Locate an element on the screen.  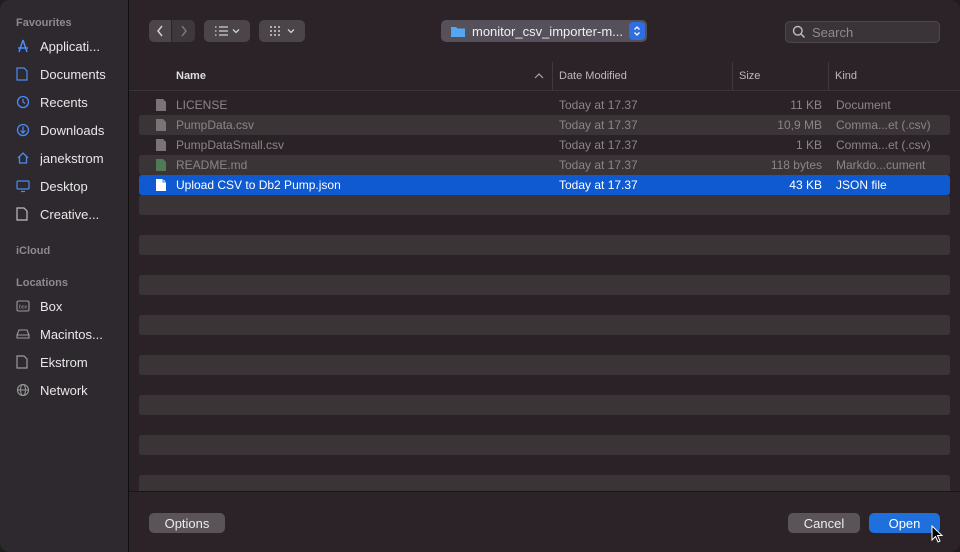
sidebar-item-label: Downloads is located at coordinates (72, 130).